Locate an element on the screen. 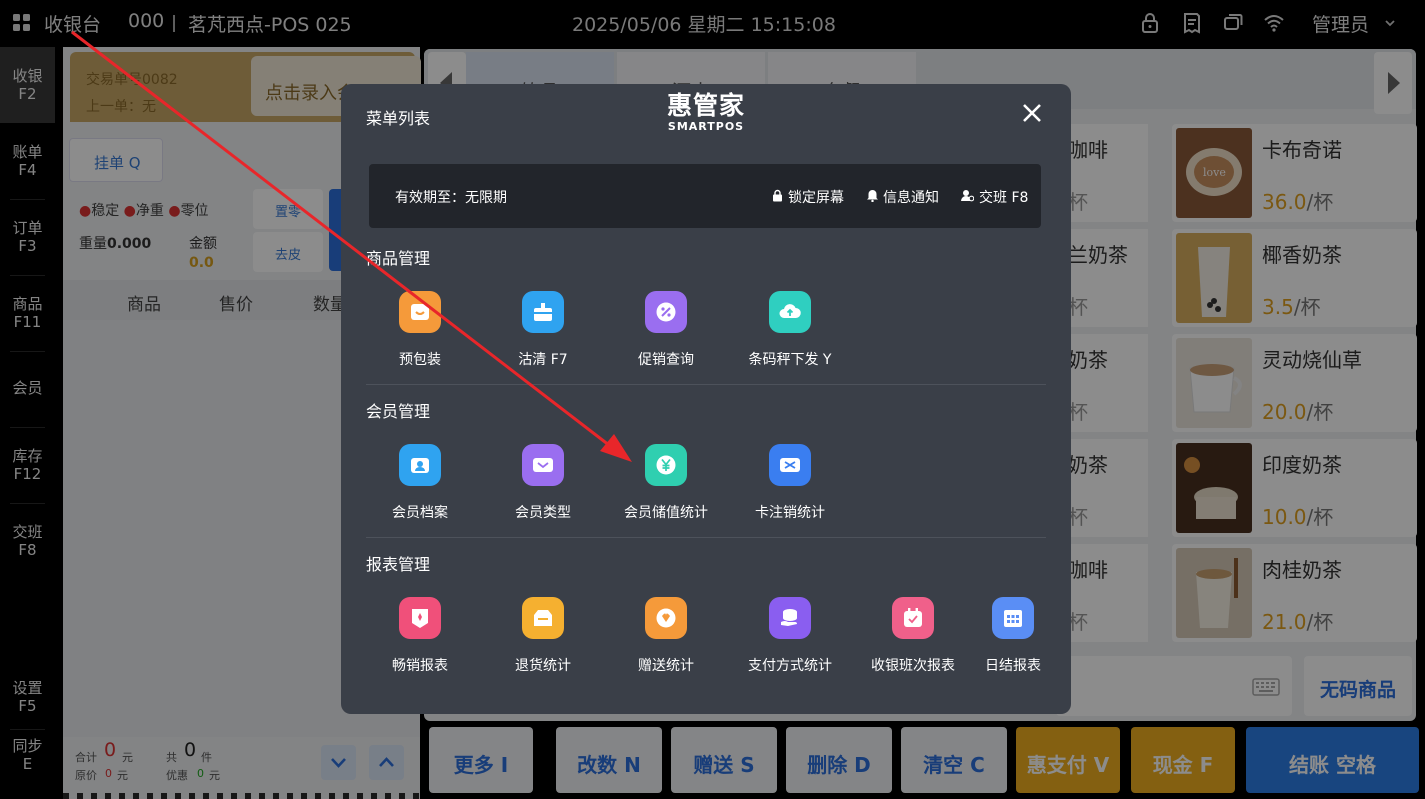 Image resolution: width=1425 pixels, height=799 pixels. bell-icon is located at coordinates (872, 196).